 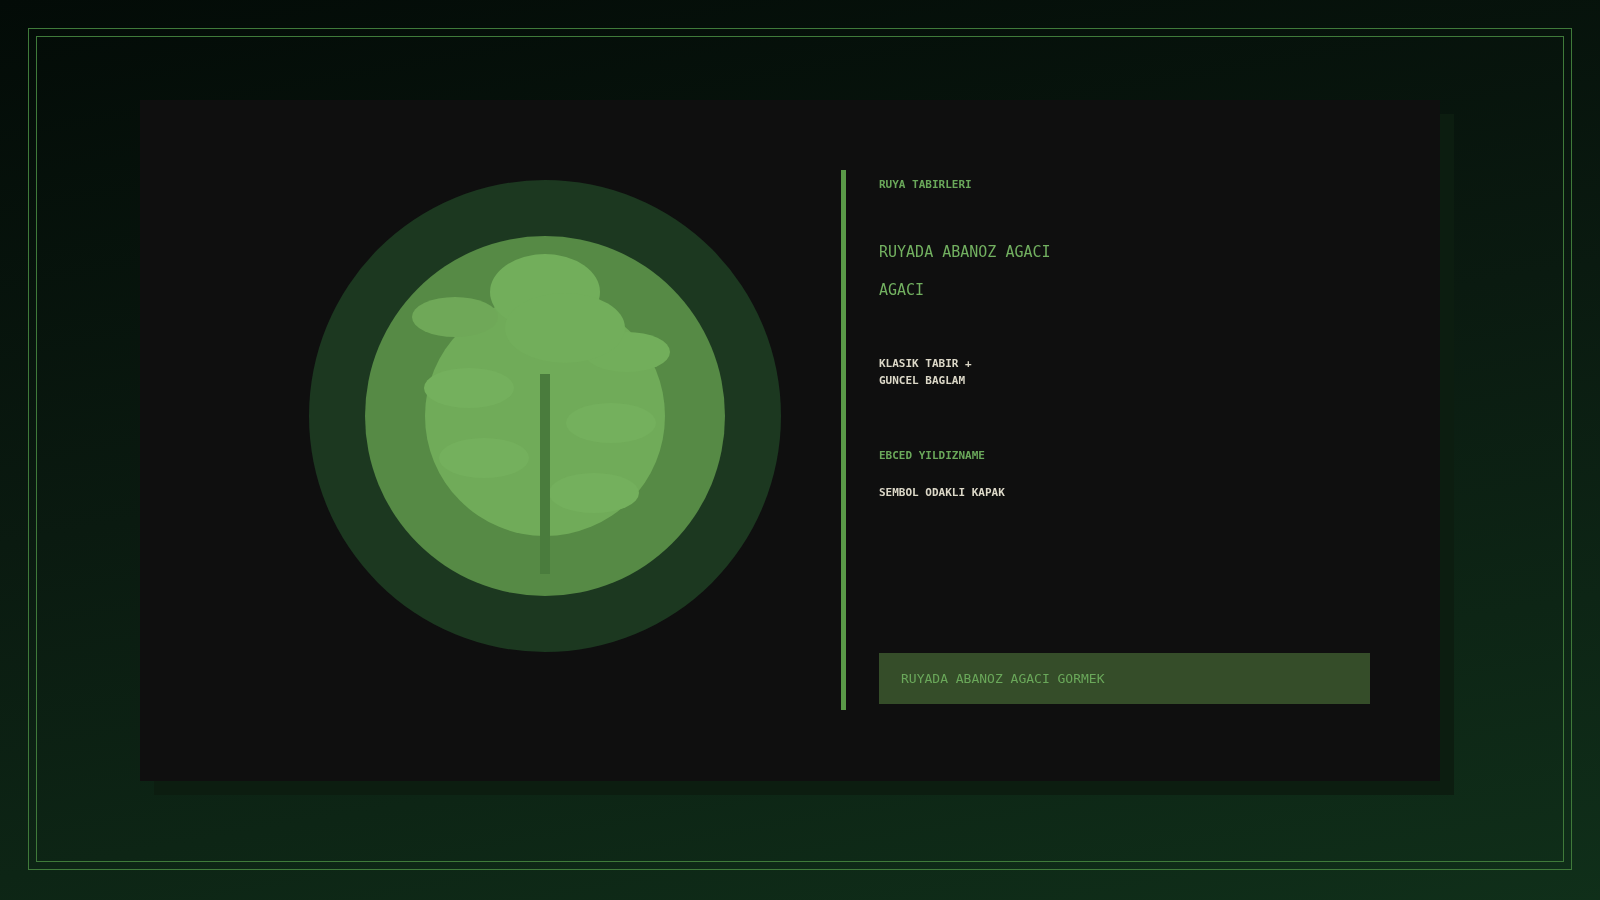 What do you see at coordinates (932, 455) in the screenshot?
I see `brand-label: EBCED YILDIZNAME` at bounding box center [932, 455].